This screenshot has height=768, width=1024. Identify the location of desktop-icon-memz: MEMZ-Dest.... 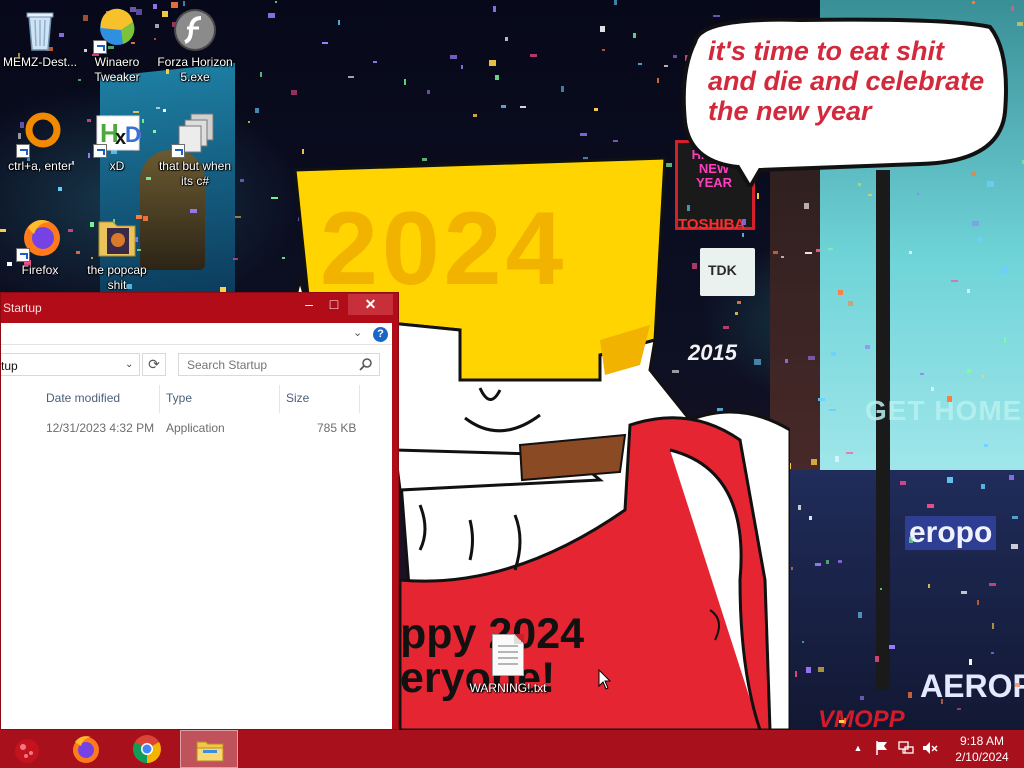
(40, 38).